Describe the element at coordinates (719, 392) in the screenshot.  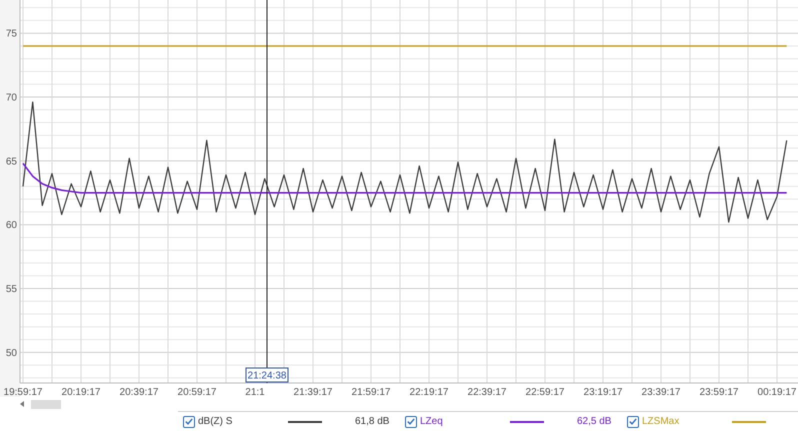
I see `x-axis-label: 23:59:17` at that location.